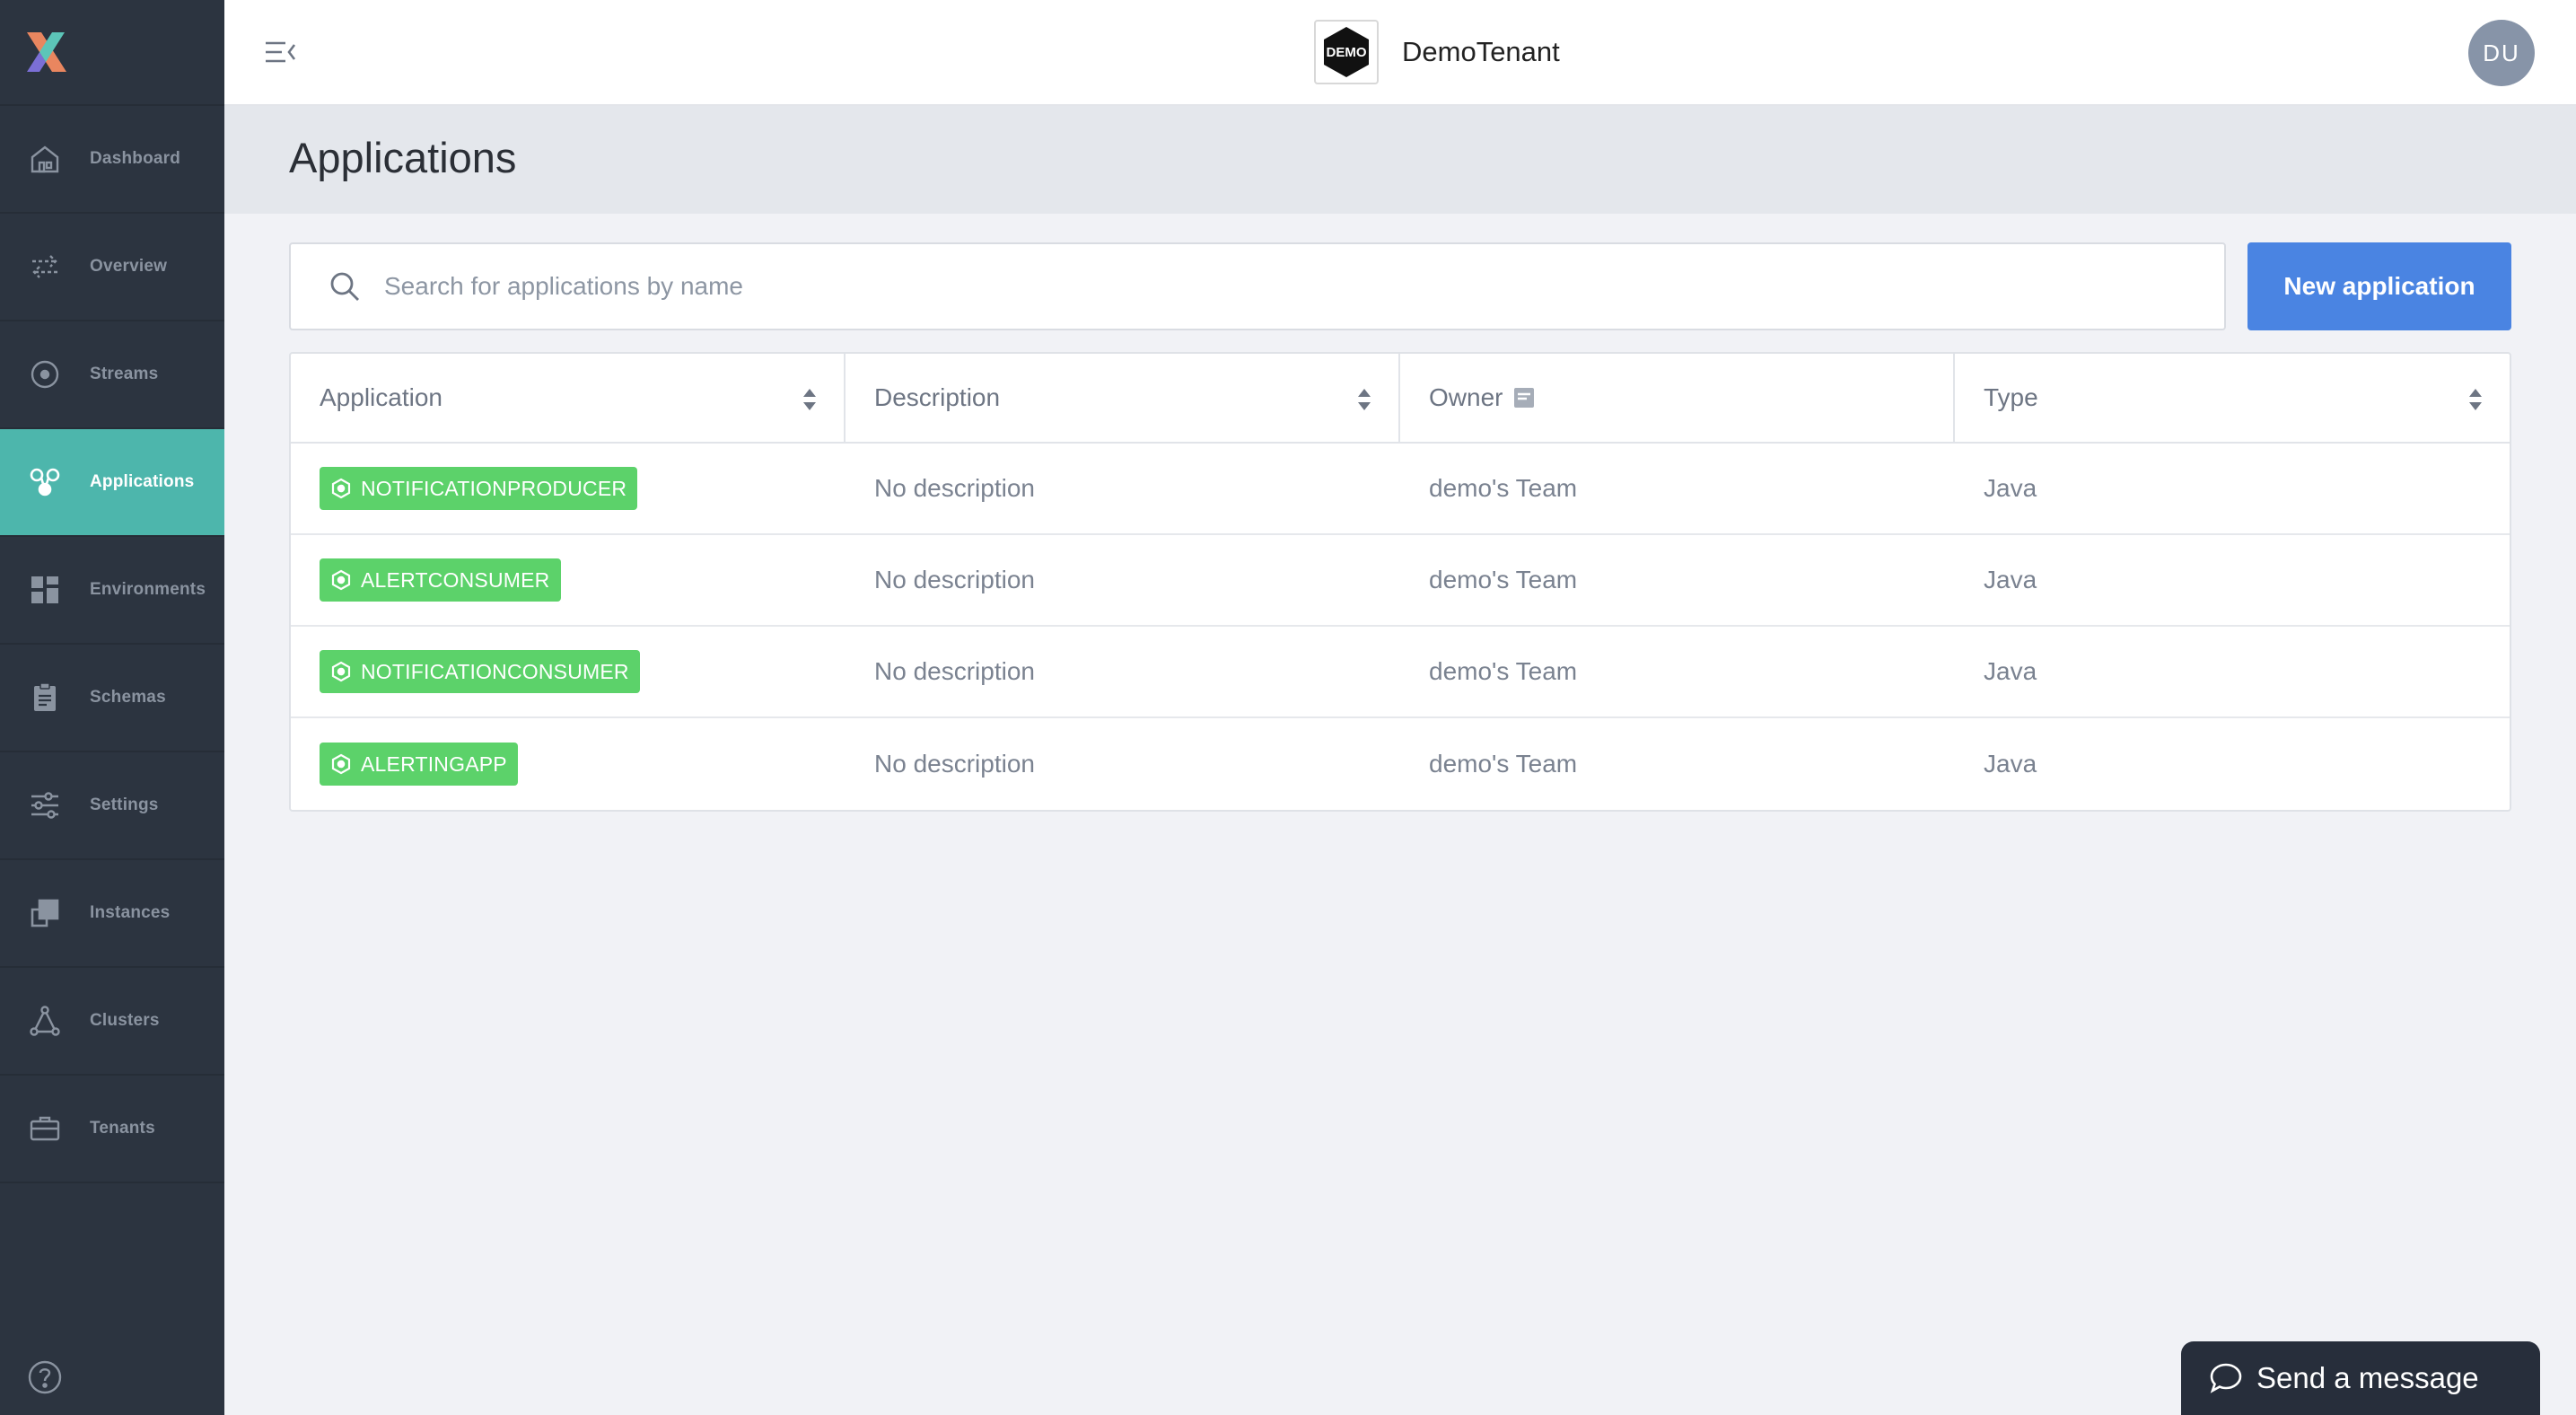 This screenshot has height=1415, width=2576. Describe the element at coordinates (2379, 286) in the screenshot. I see `new-application-button: New application` at that location.